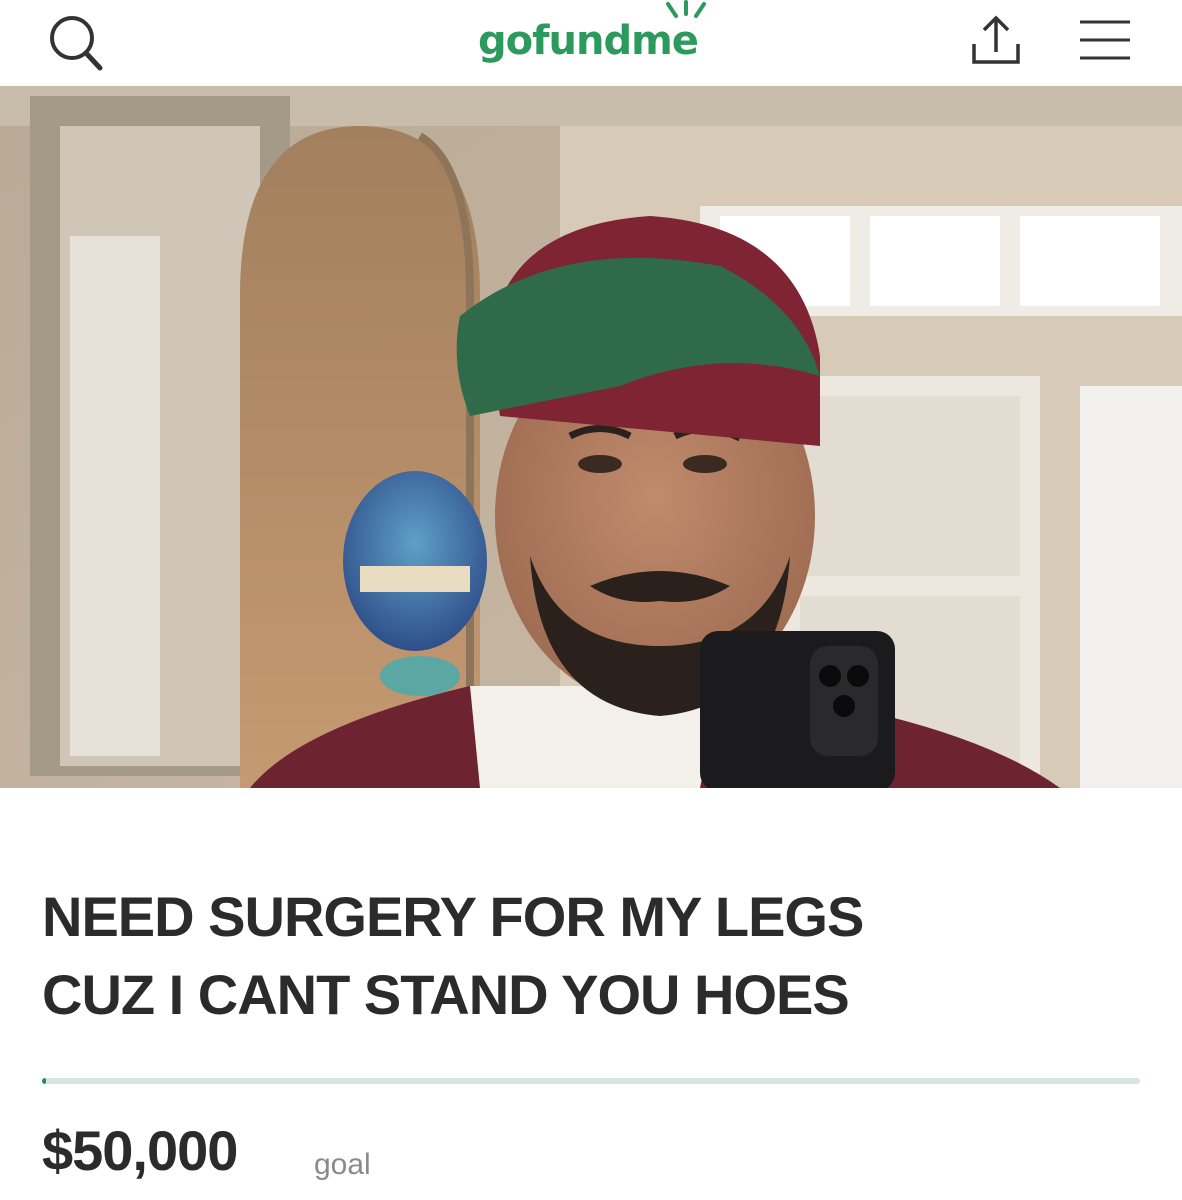 This screenshot has width=1182, height=1200. I want to click on share-button, so click(996, 39).